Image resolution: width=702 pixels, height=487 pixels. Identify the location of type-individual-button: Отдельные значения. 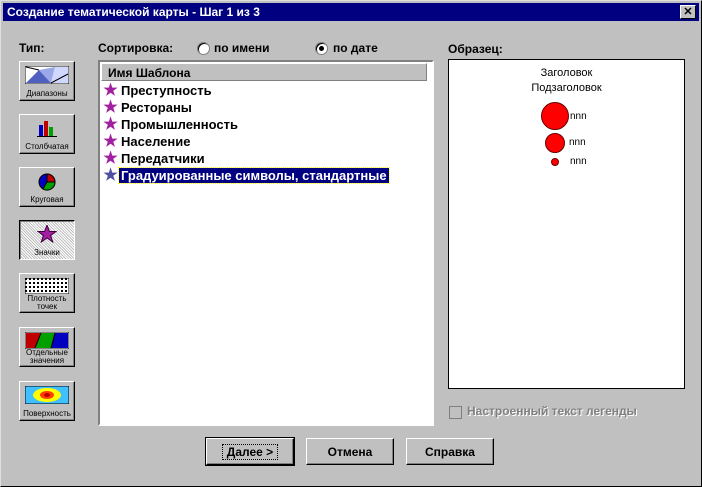
(47, 347).